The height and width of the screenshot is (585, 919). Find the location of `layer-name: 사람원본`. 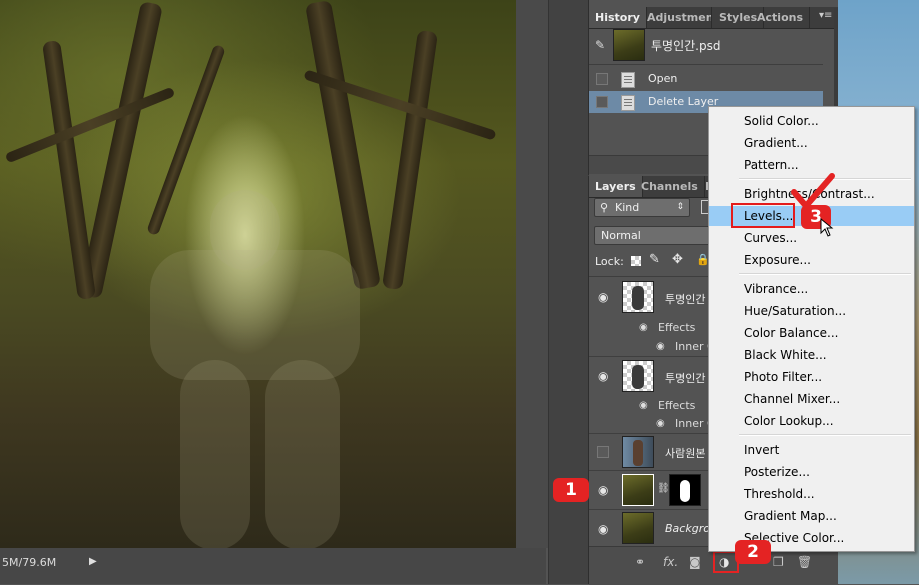

layer-name: 사람원본 is located at coordinates (685, 453).